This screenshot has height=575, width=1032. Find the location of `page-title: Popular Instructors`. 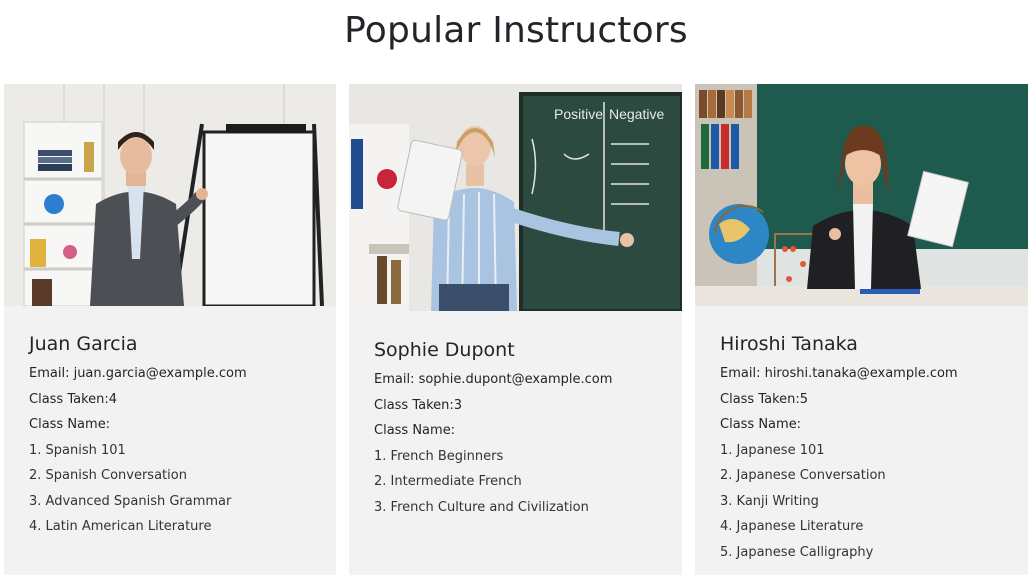

page-title: Popular Instructors is located at coordinates (516, 30).